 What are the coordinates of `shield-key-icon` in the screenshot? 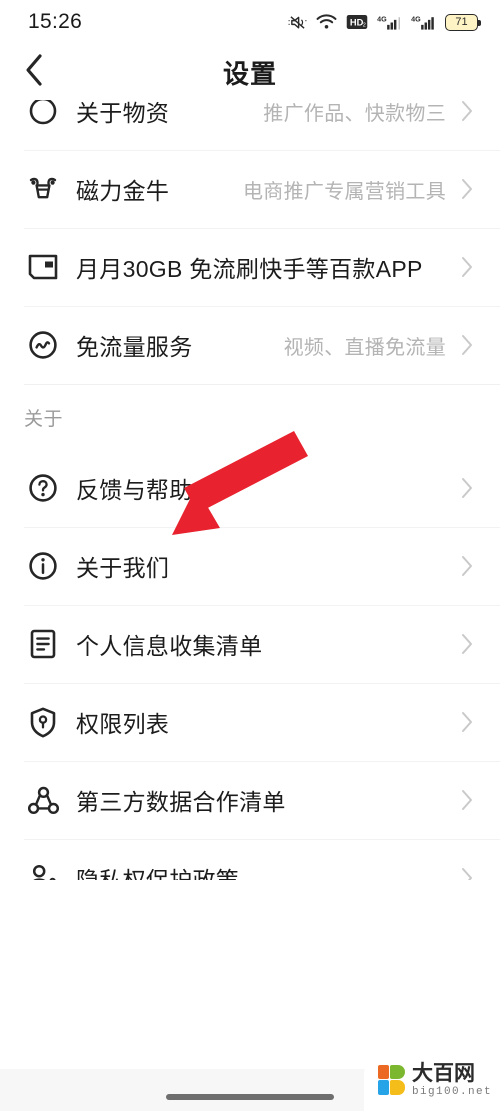 It's located at (43, 722).